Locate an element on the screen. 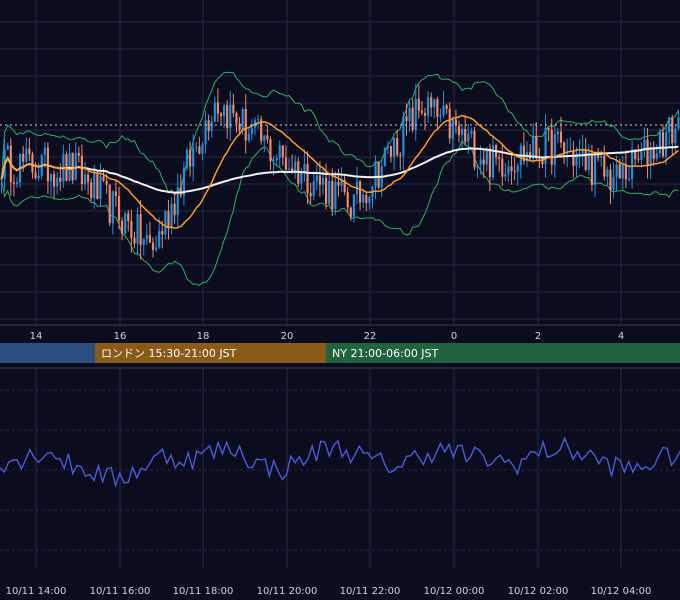  session-block is located at coordinates (47, 353).